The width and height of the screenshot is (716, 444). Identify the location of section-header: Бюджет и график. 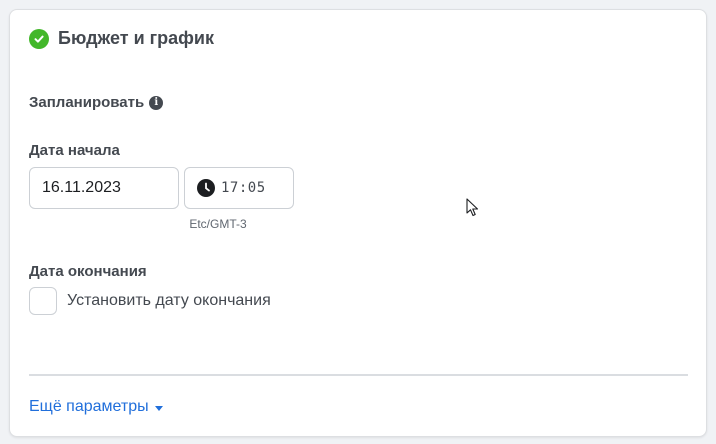
(121, 38).